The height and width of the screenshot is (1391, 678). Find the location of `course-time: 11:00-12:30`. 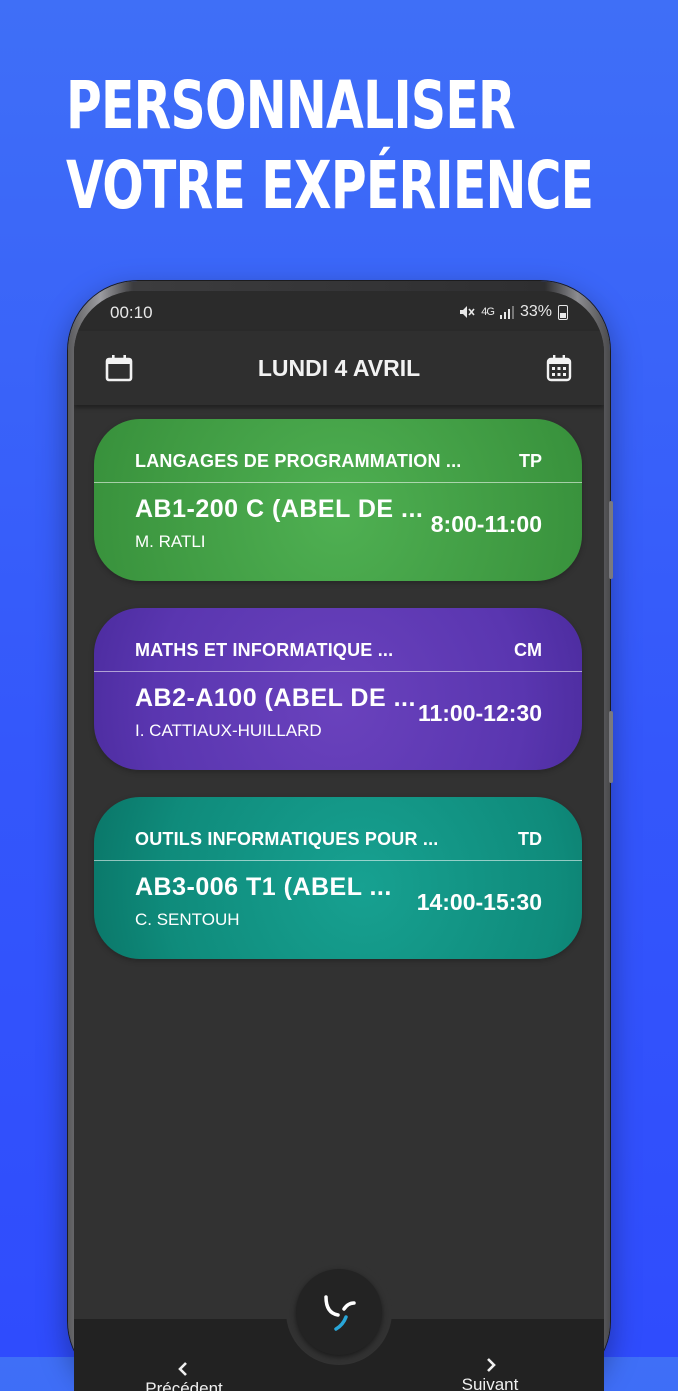

course-time: 11:00-12:30 is located at coordinates (479, 713).